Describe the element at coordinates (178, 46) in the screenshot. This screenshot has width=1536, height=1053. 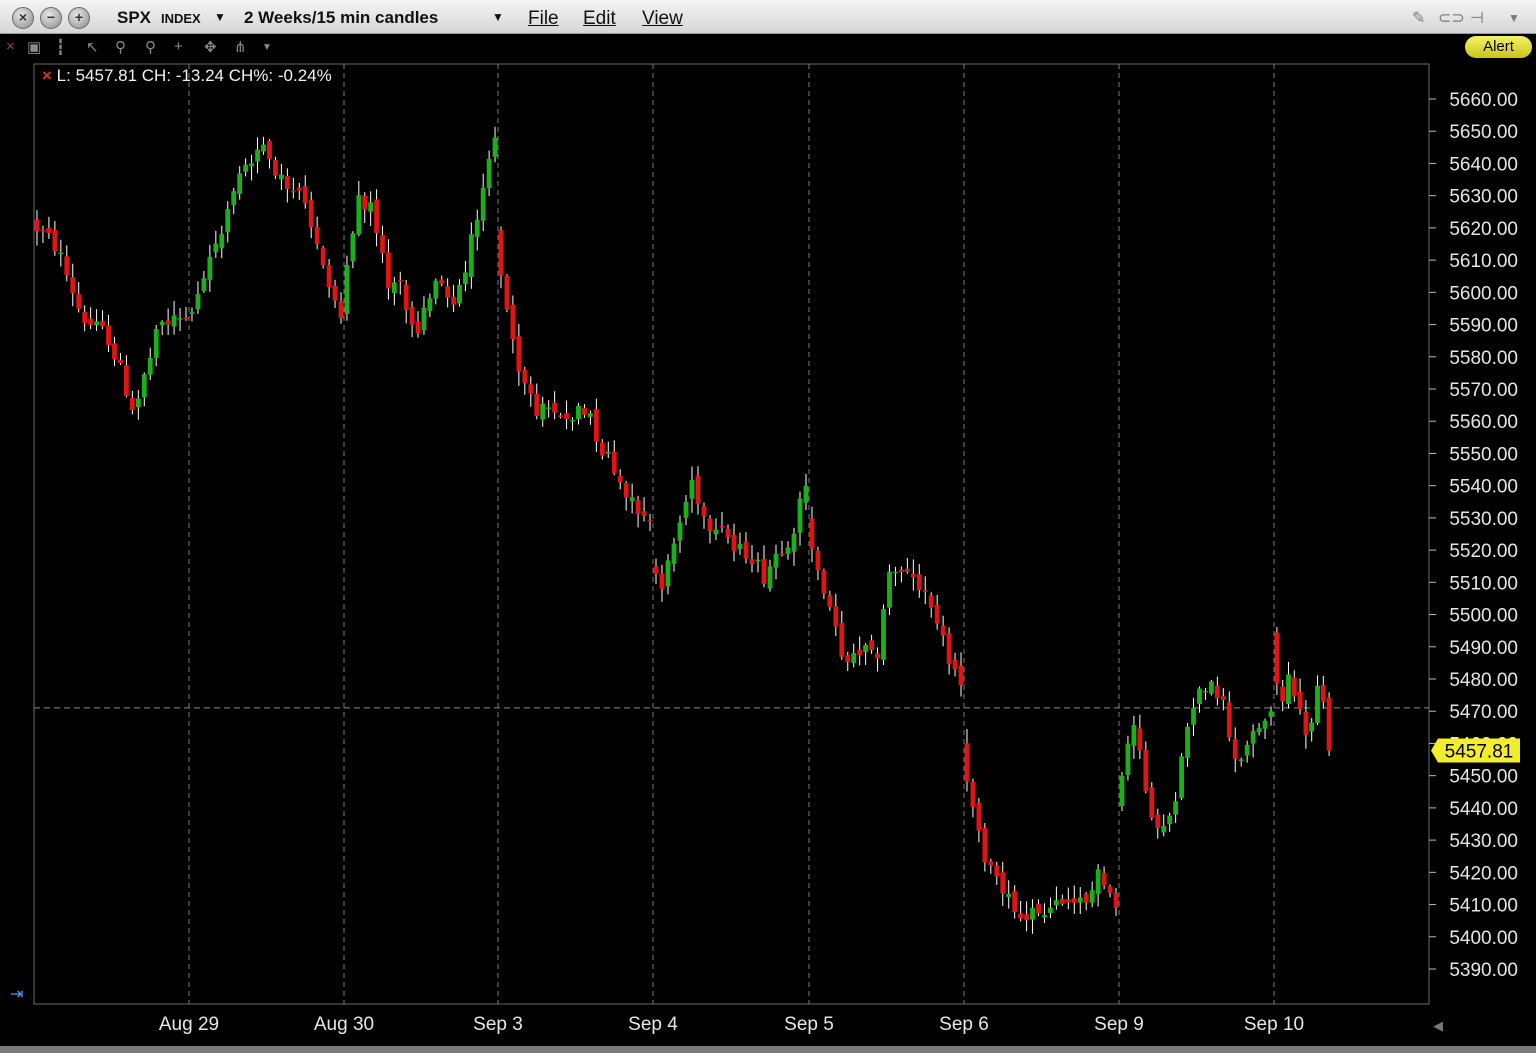
I see `crosshair-icon: +` at that location.